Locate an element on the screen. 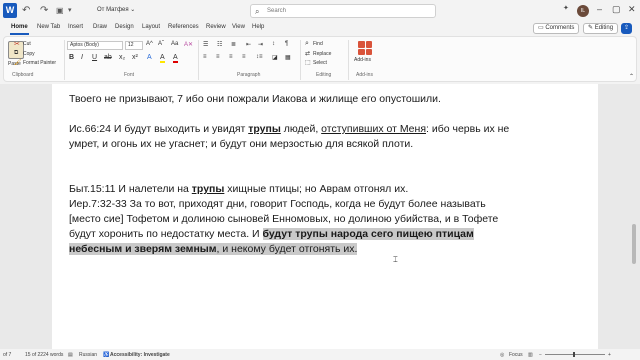 Image resolution: width=640 pixels, height=360 pixels. text-cursor-icon: ⌶ is located at coordinates (395, 259).